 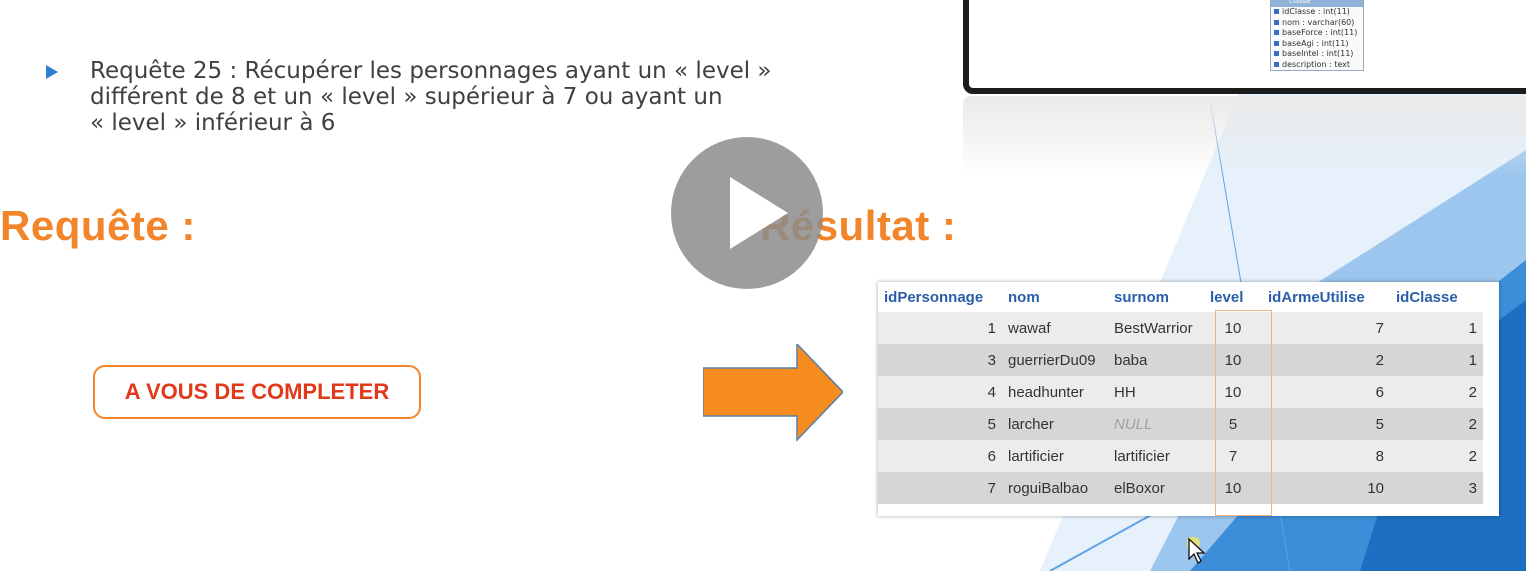 I want to click on cell-nom: larcher, so click(x=1055, y=424).